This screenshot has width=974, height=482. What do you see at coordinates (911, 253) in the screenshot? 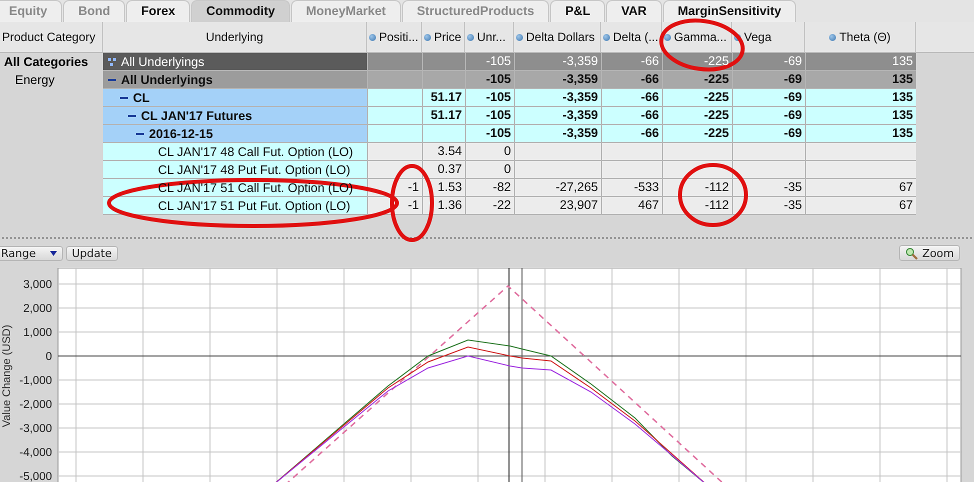
I see `magnifier-icon` at bounding box center [911, 253].